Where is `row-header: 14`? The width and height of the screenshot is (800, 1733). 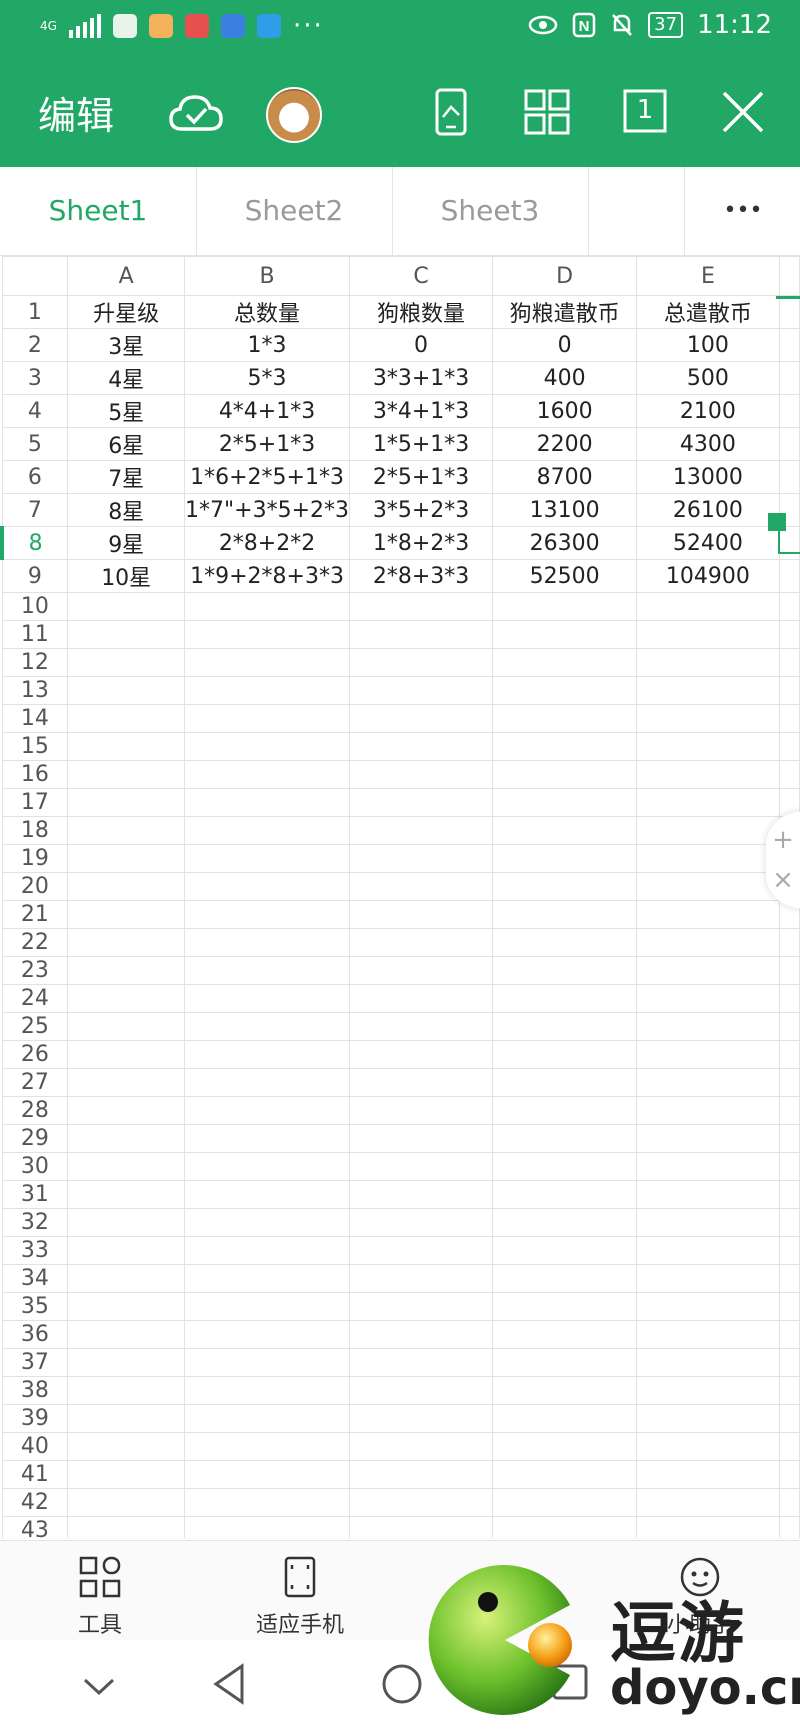 row-header: 14 is located at coordinates (35, 718).